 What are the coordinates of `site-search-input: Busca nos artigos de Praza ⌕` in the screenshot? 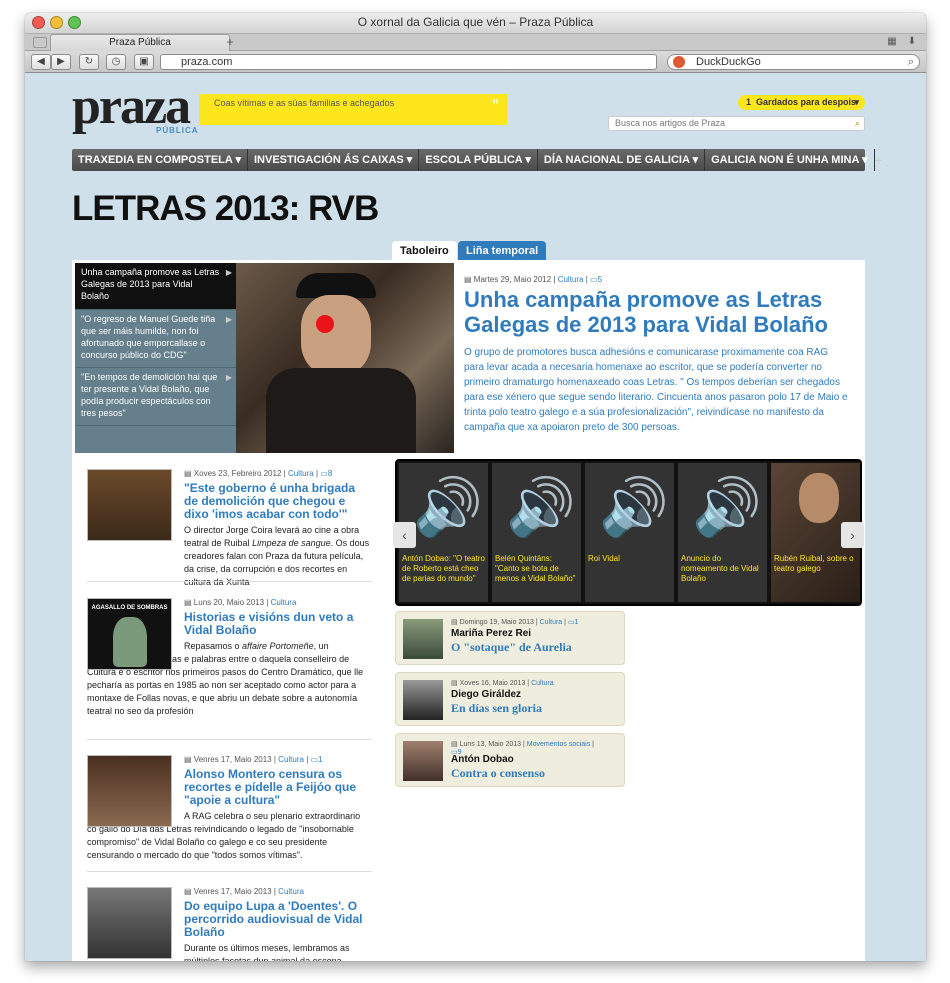 It's located at (736, 123).